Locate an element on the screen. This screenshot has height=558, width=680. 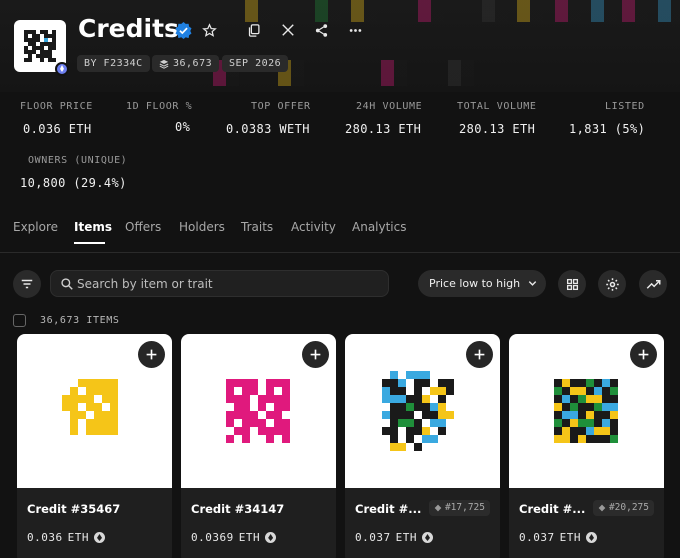
stat-value-owners: 10,800 (29.4%) is located at coordinates (73, 183).